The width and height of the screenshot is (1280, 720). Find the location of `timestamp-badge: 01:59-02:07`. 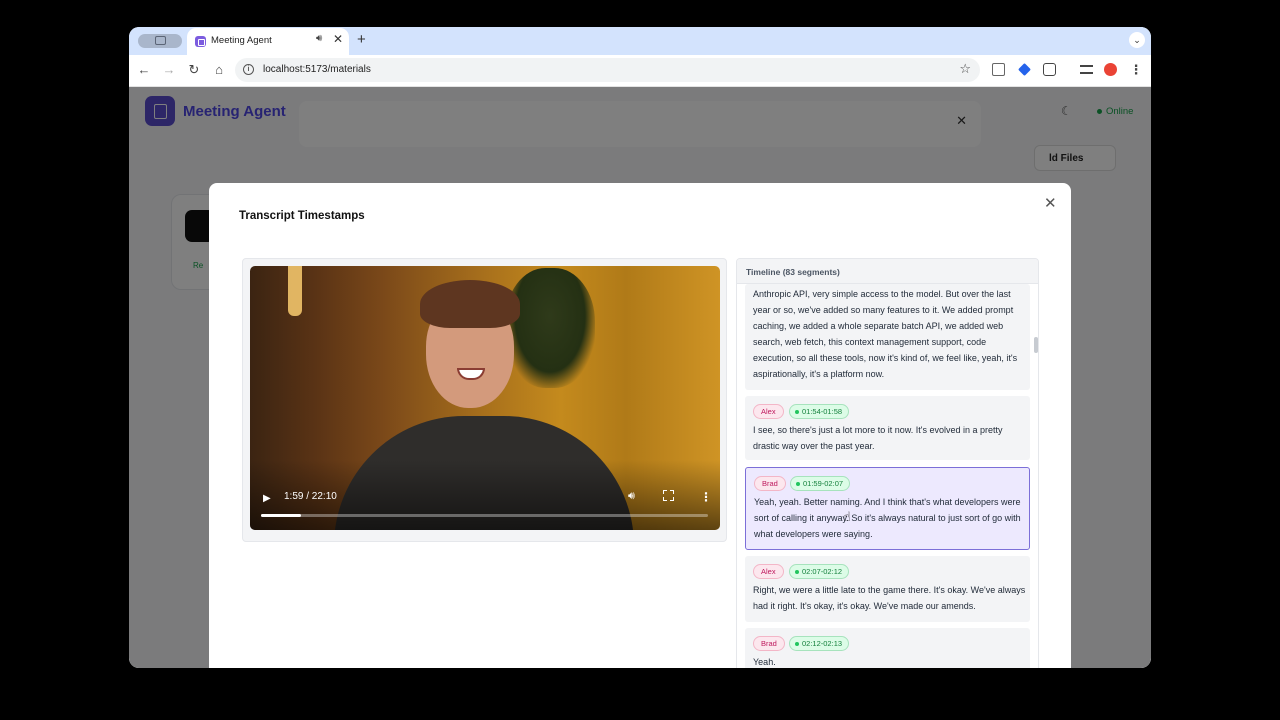

timestamp-badge: 01:59-02:07 is located at coordinates (820, 483).